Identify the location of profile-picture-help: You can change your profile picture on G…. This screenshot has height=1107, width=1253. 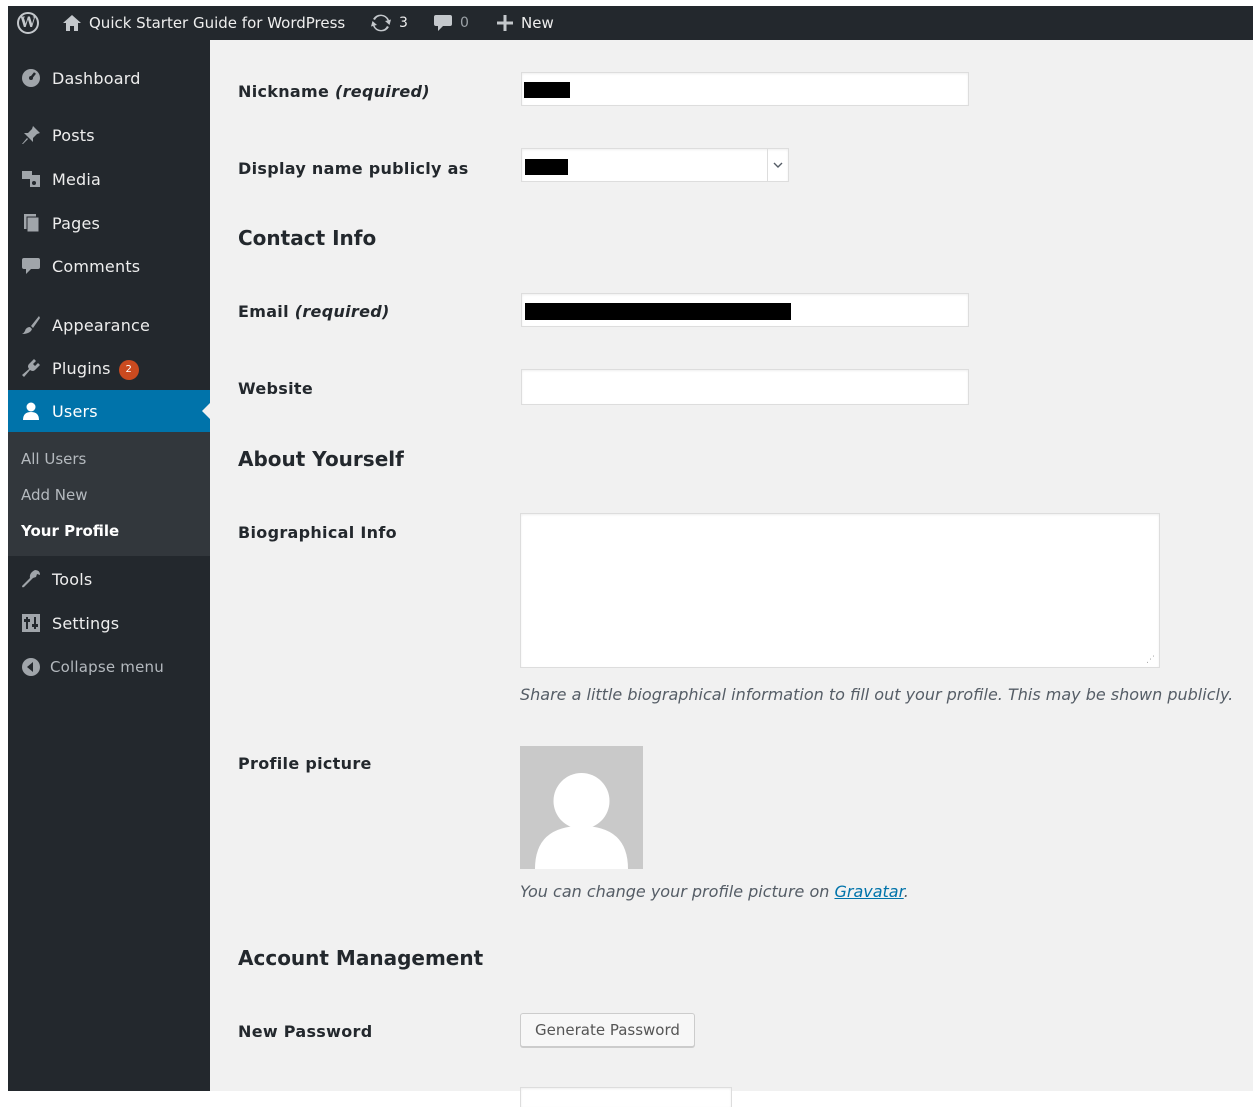
(714, 891).